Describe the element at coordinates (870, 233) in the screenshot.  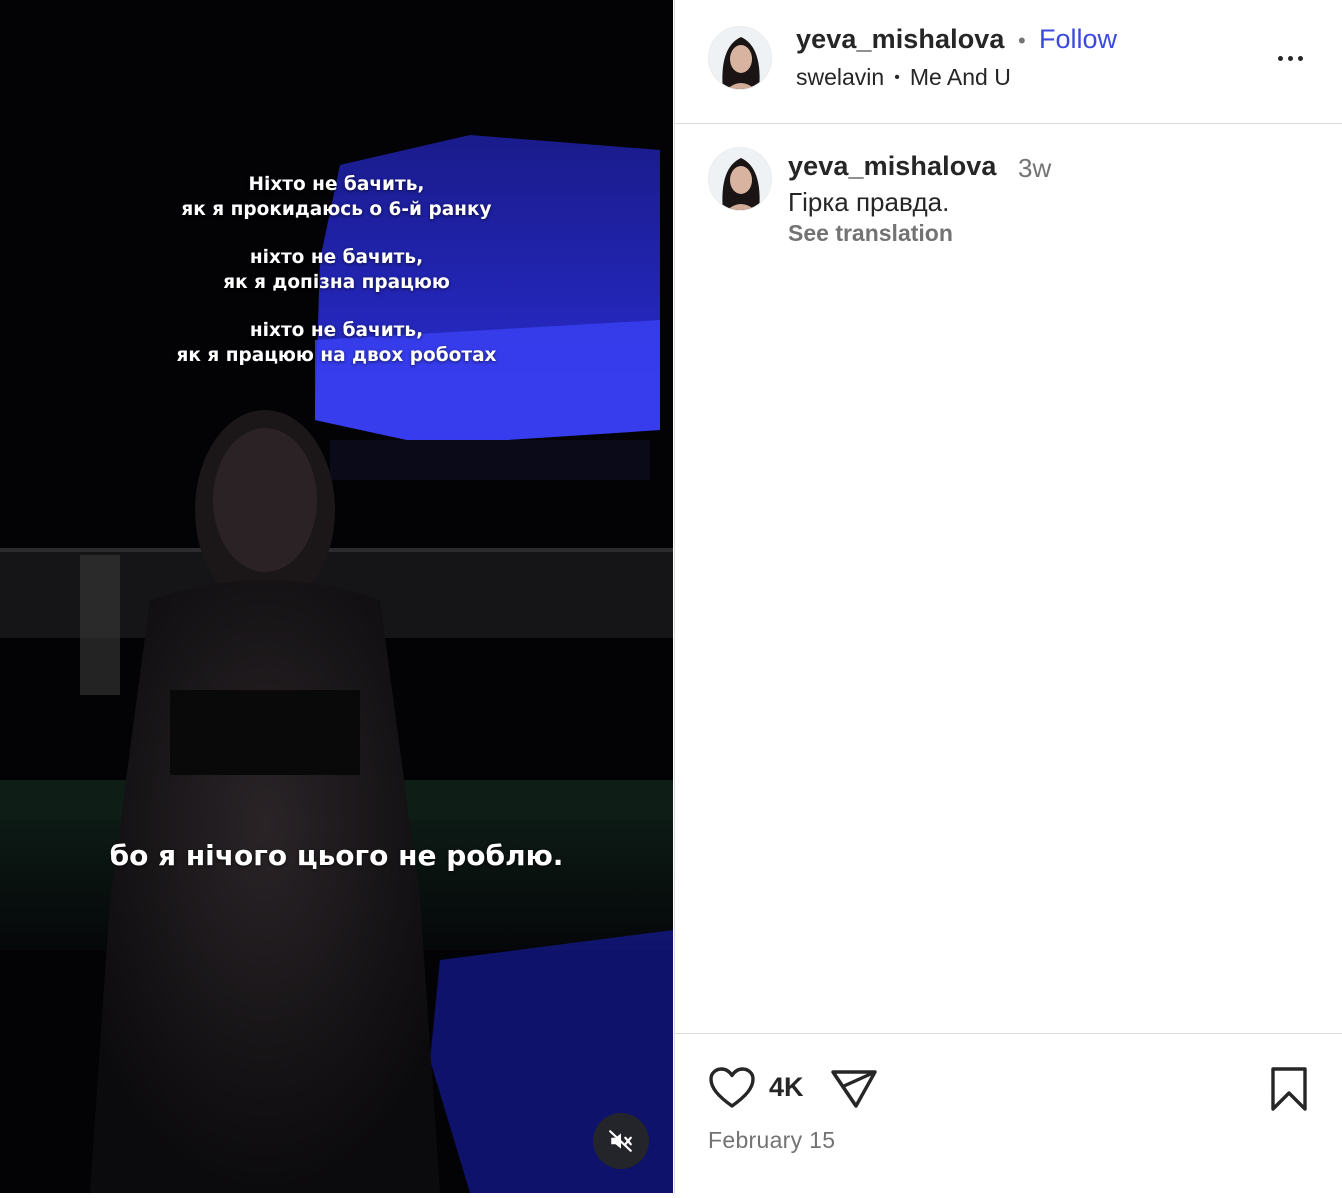
I see `see-translation-link: See translation` at that location.